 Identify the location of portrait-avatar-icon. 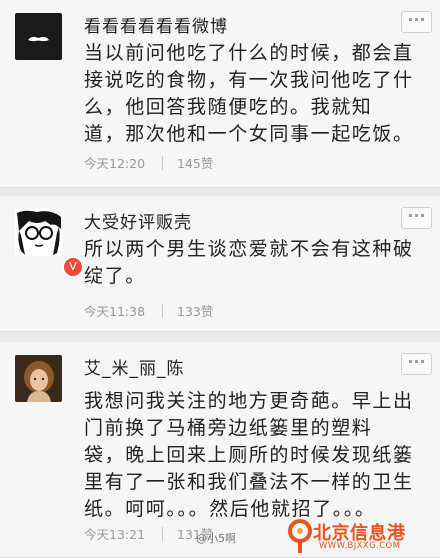
(38, 378).